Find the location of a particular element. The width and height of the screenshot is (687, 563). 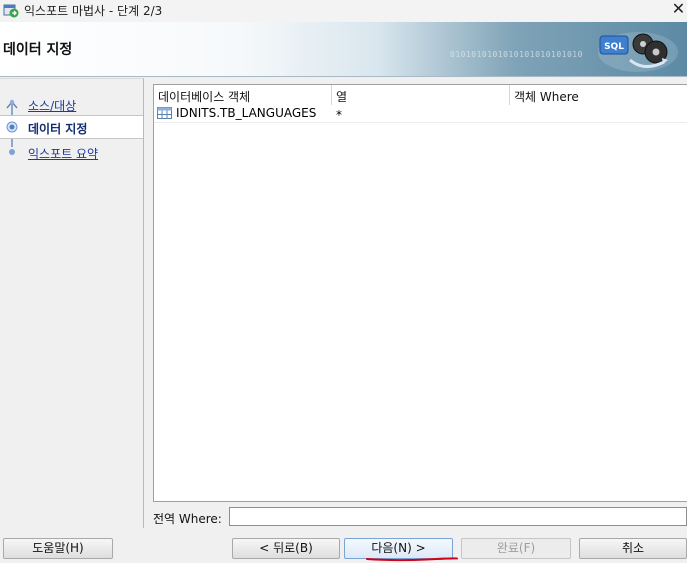

table-icon is located at coordinates (164, 113).